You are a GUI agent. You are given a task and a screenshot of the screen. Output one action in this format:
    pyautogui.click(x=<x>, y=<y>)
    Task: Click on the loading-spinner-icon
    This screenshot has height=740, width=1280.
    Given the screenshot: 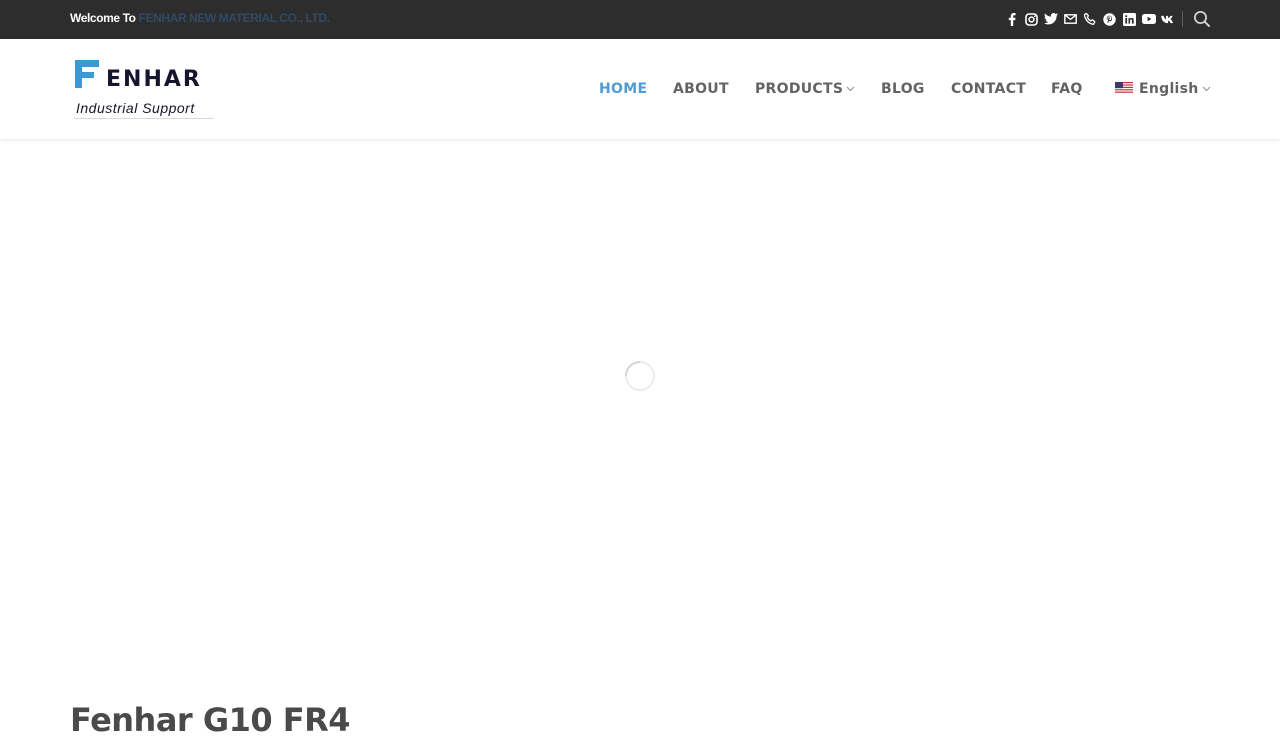 What is the action you would take?
    pyautogui.click(x=640, y=376)
    